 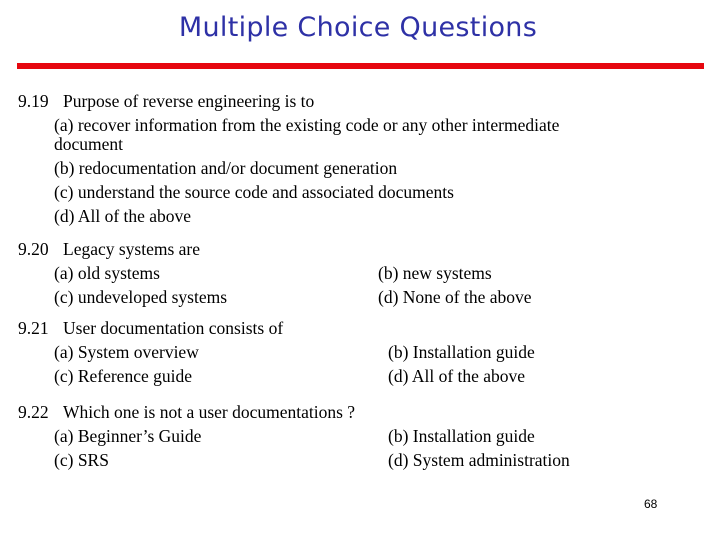 I want to click on option-c: (c) undeveloped systems, so click(x=140, y=297).